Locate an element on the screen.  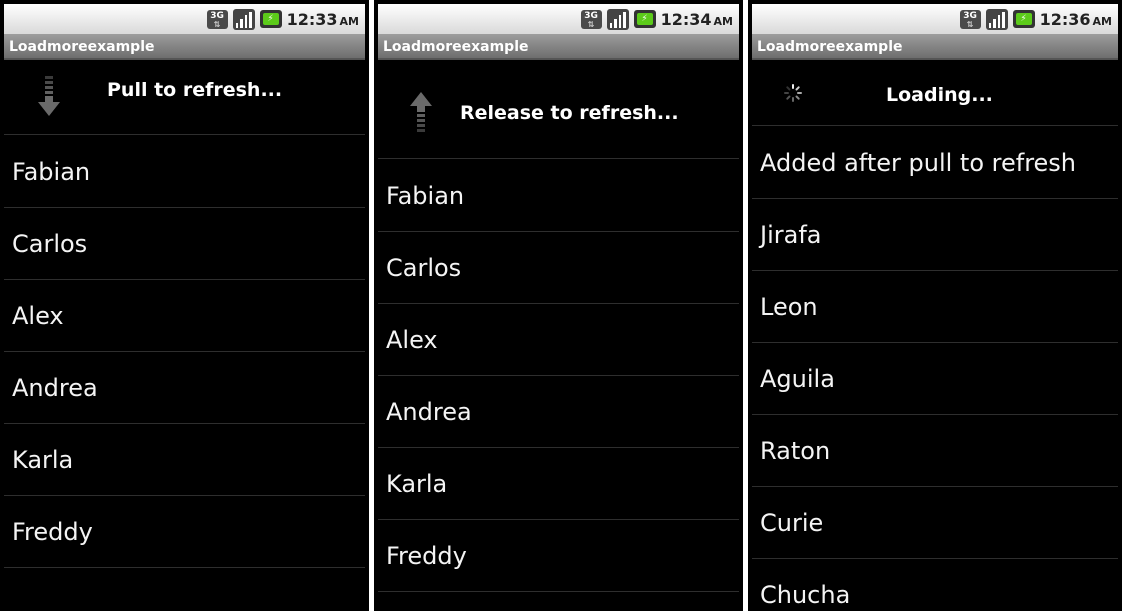
list-item: Jirafa is located at coordinates (935, 235).